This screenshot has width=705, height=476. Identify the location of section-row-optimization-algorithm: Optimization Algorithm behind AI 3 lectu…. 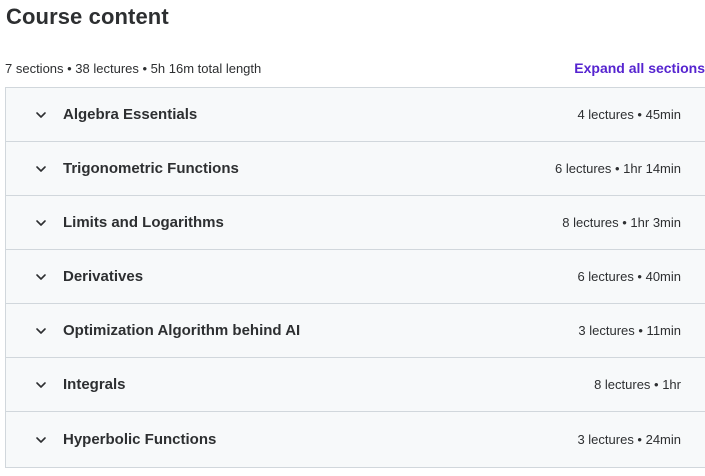
(355, 331).